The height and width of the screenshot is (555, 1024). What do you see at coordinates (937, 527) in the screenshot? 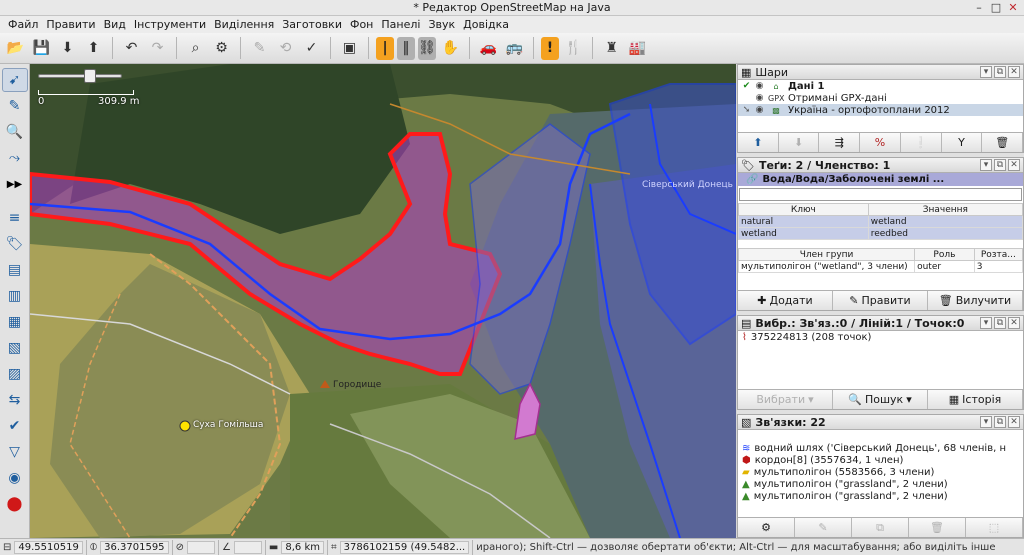
I see `delete-relation-icon: 🗑` at bounding box center [937, 527].